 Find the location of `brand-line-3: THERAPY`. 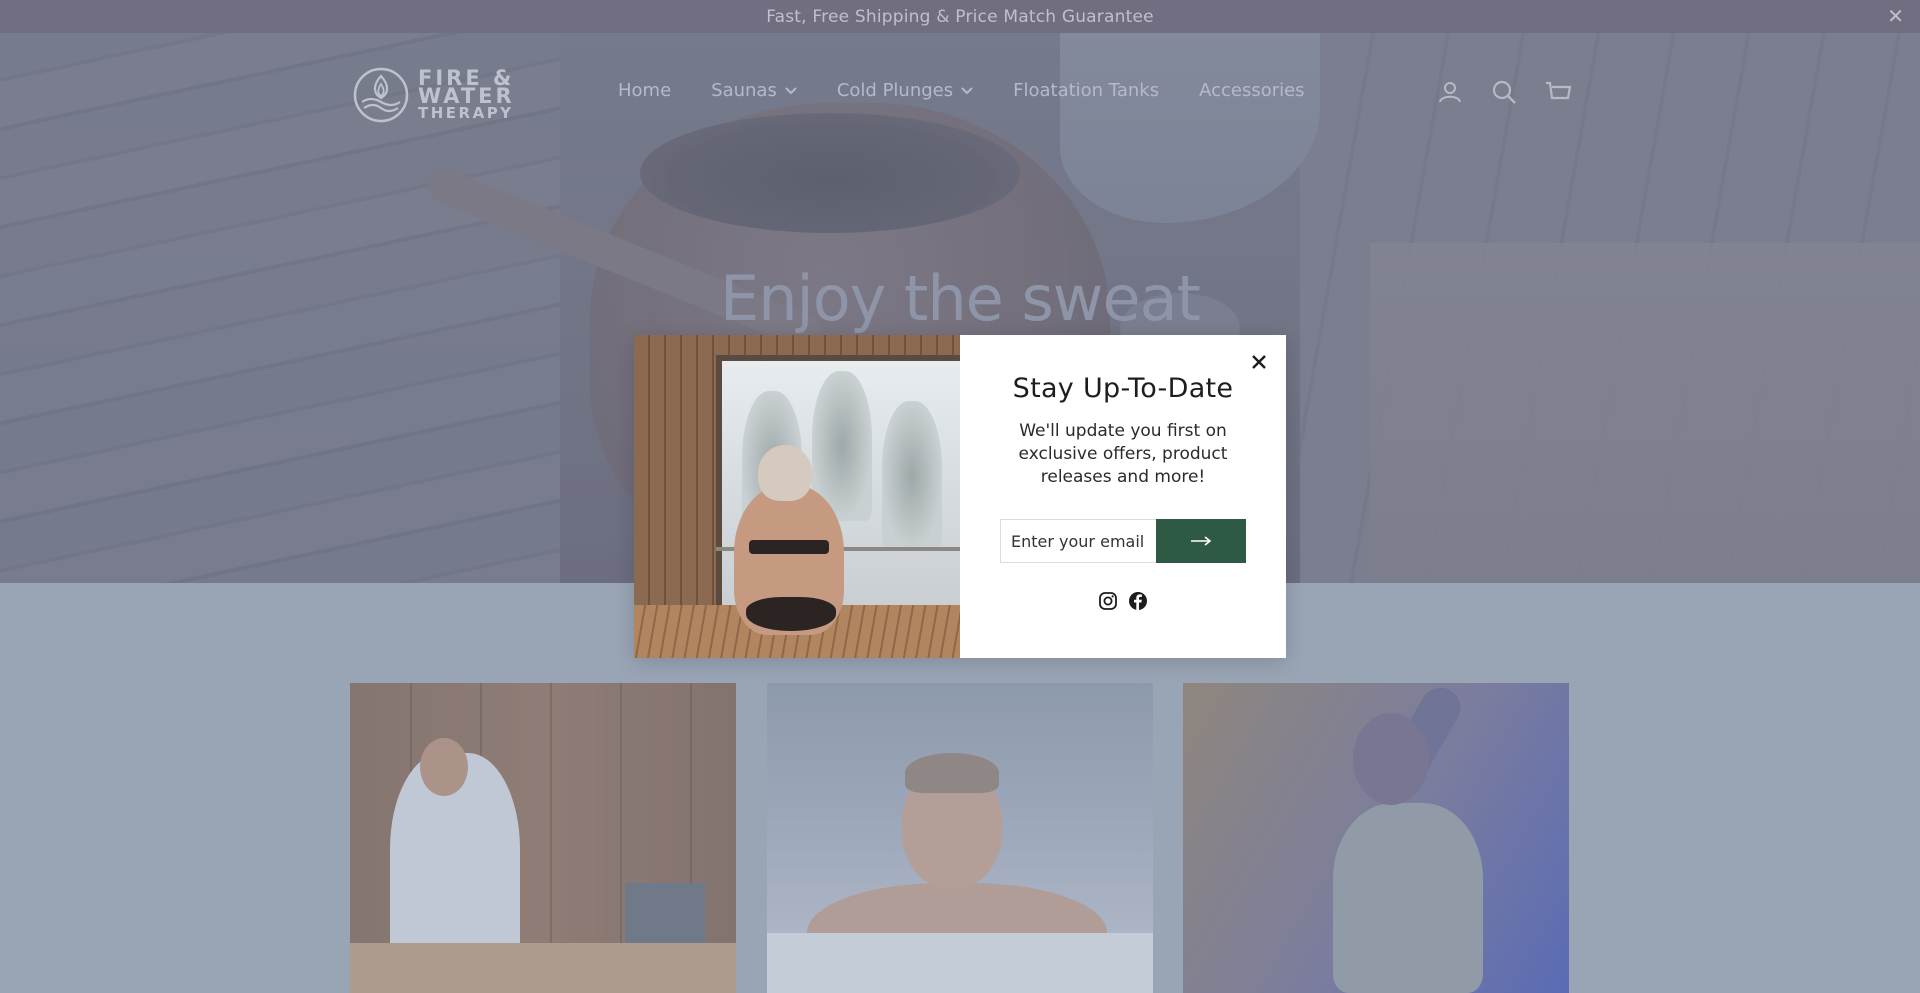

brand-line-3: THERAPY is located at coordinates (466, 113).